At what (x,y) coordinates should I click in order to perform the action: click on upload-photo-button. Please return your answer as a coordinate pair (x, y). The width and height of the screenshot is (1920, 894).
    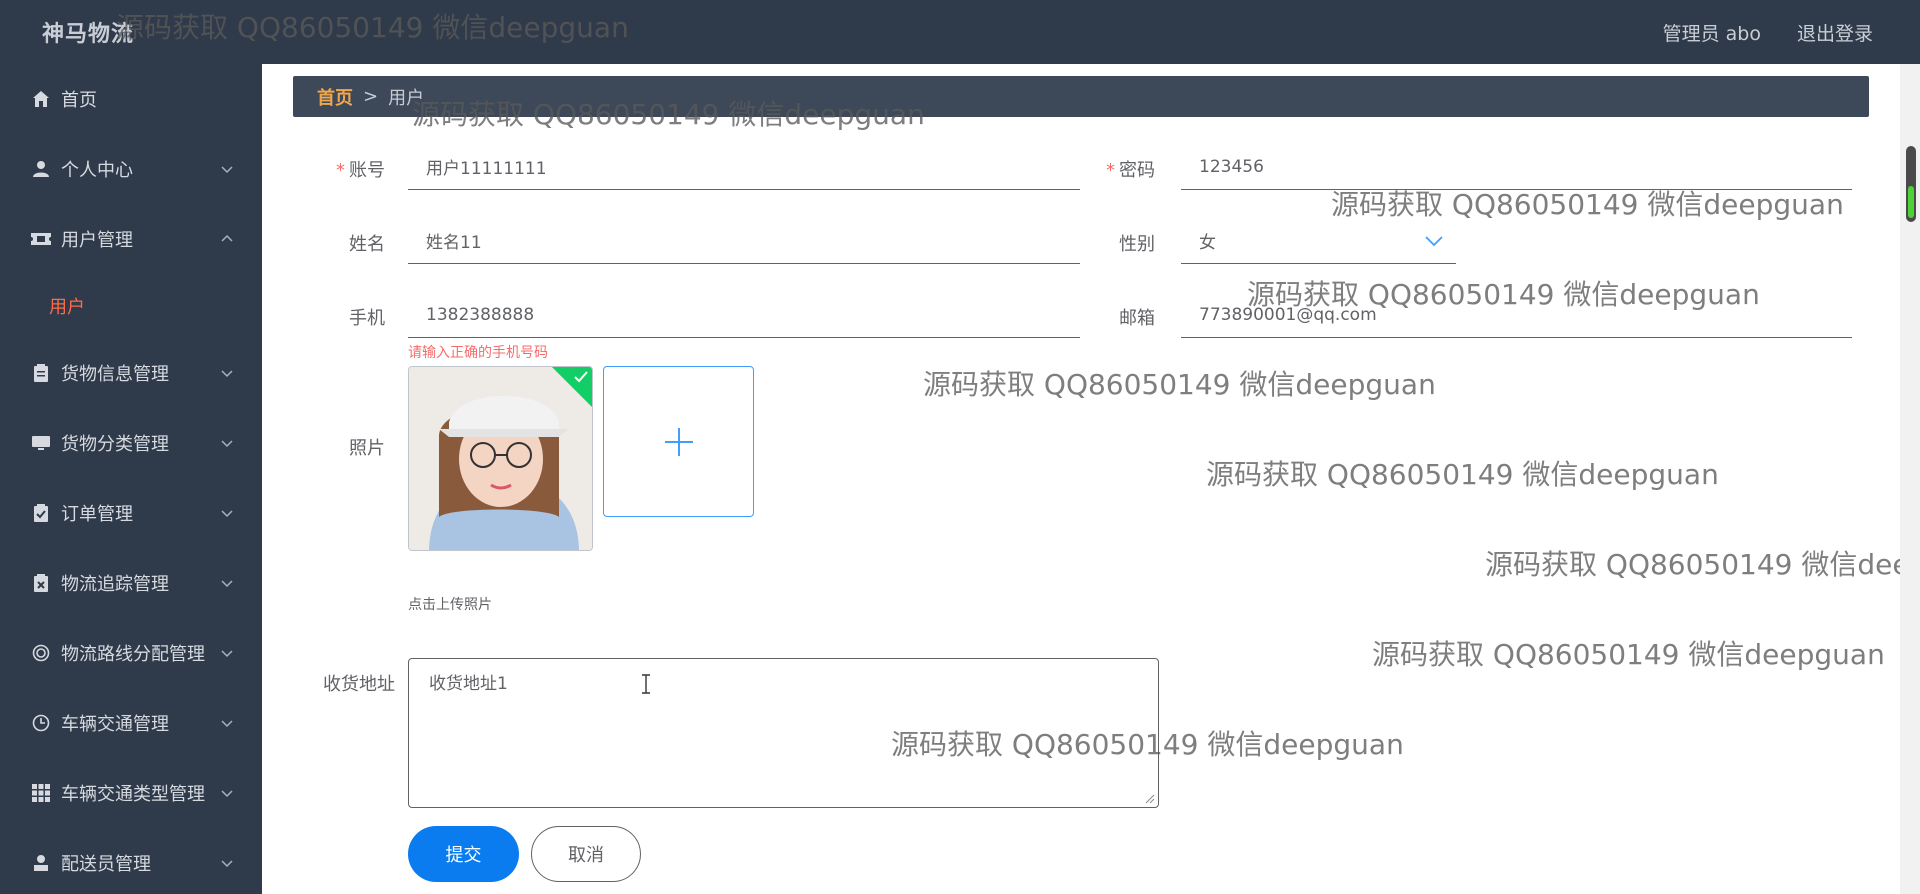
    Looking at the image, I should click on (678, 441).